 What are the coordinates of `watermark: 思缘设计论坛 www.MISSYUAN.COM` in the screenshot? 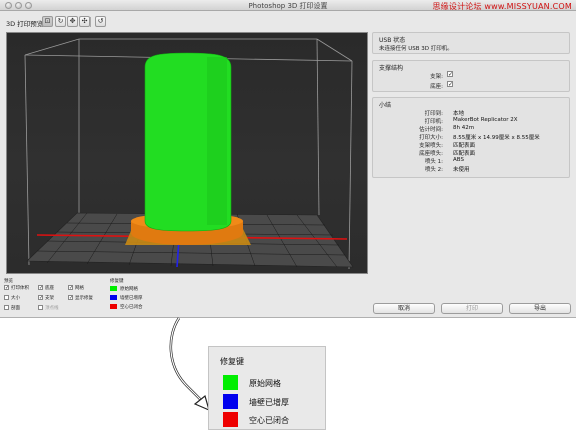 It's located at (502, 6).